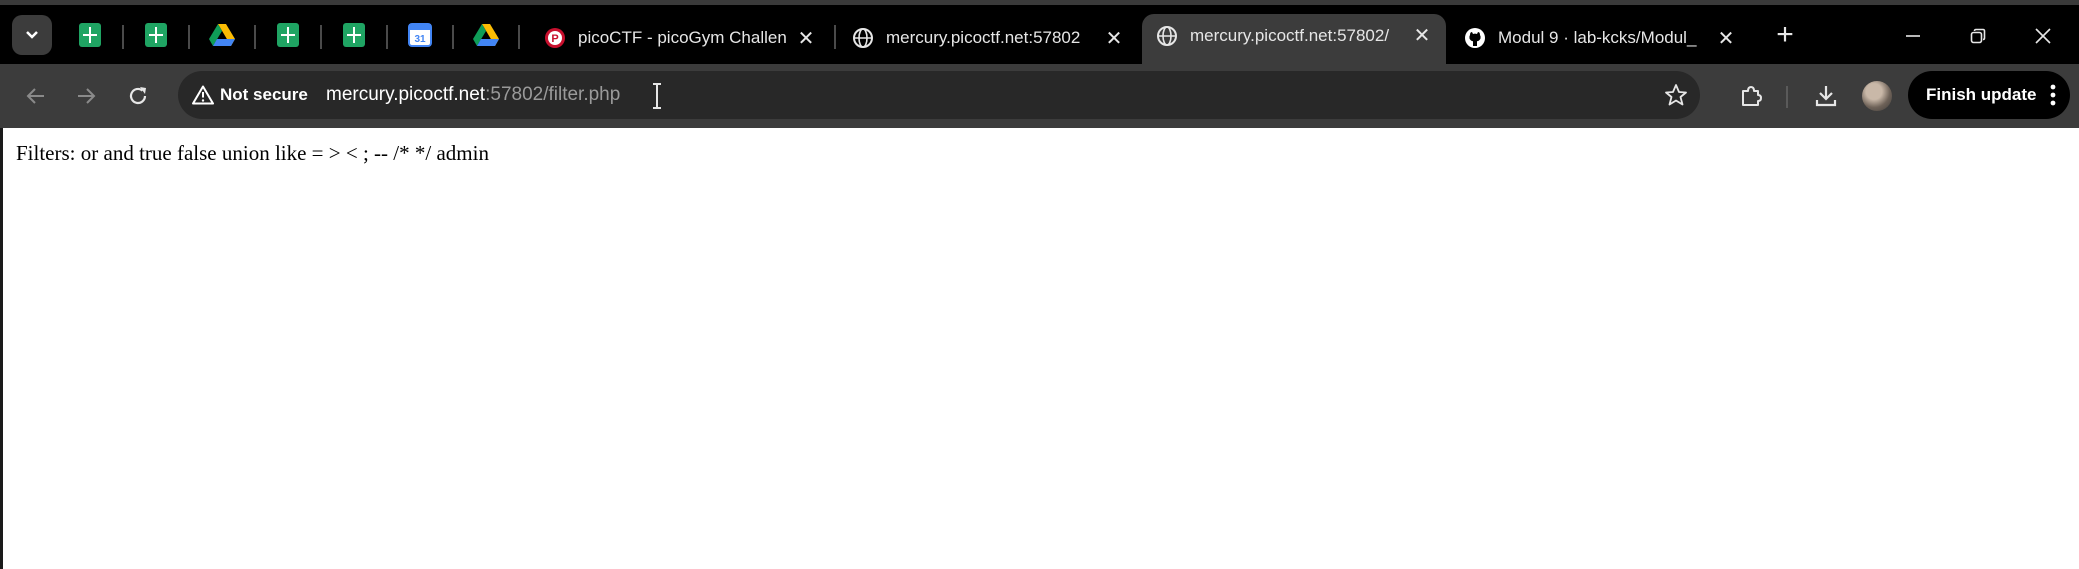 This screenshot has height=569, width=2079. I want to click on minimize-icon, so click(1913, 36).